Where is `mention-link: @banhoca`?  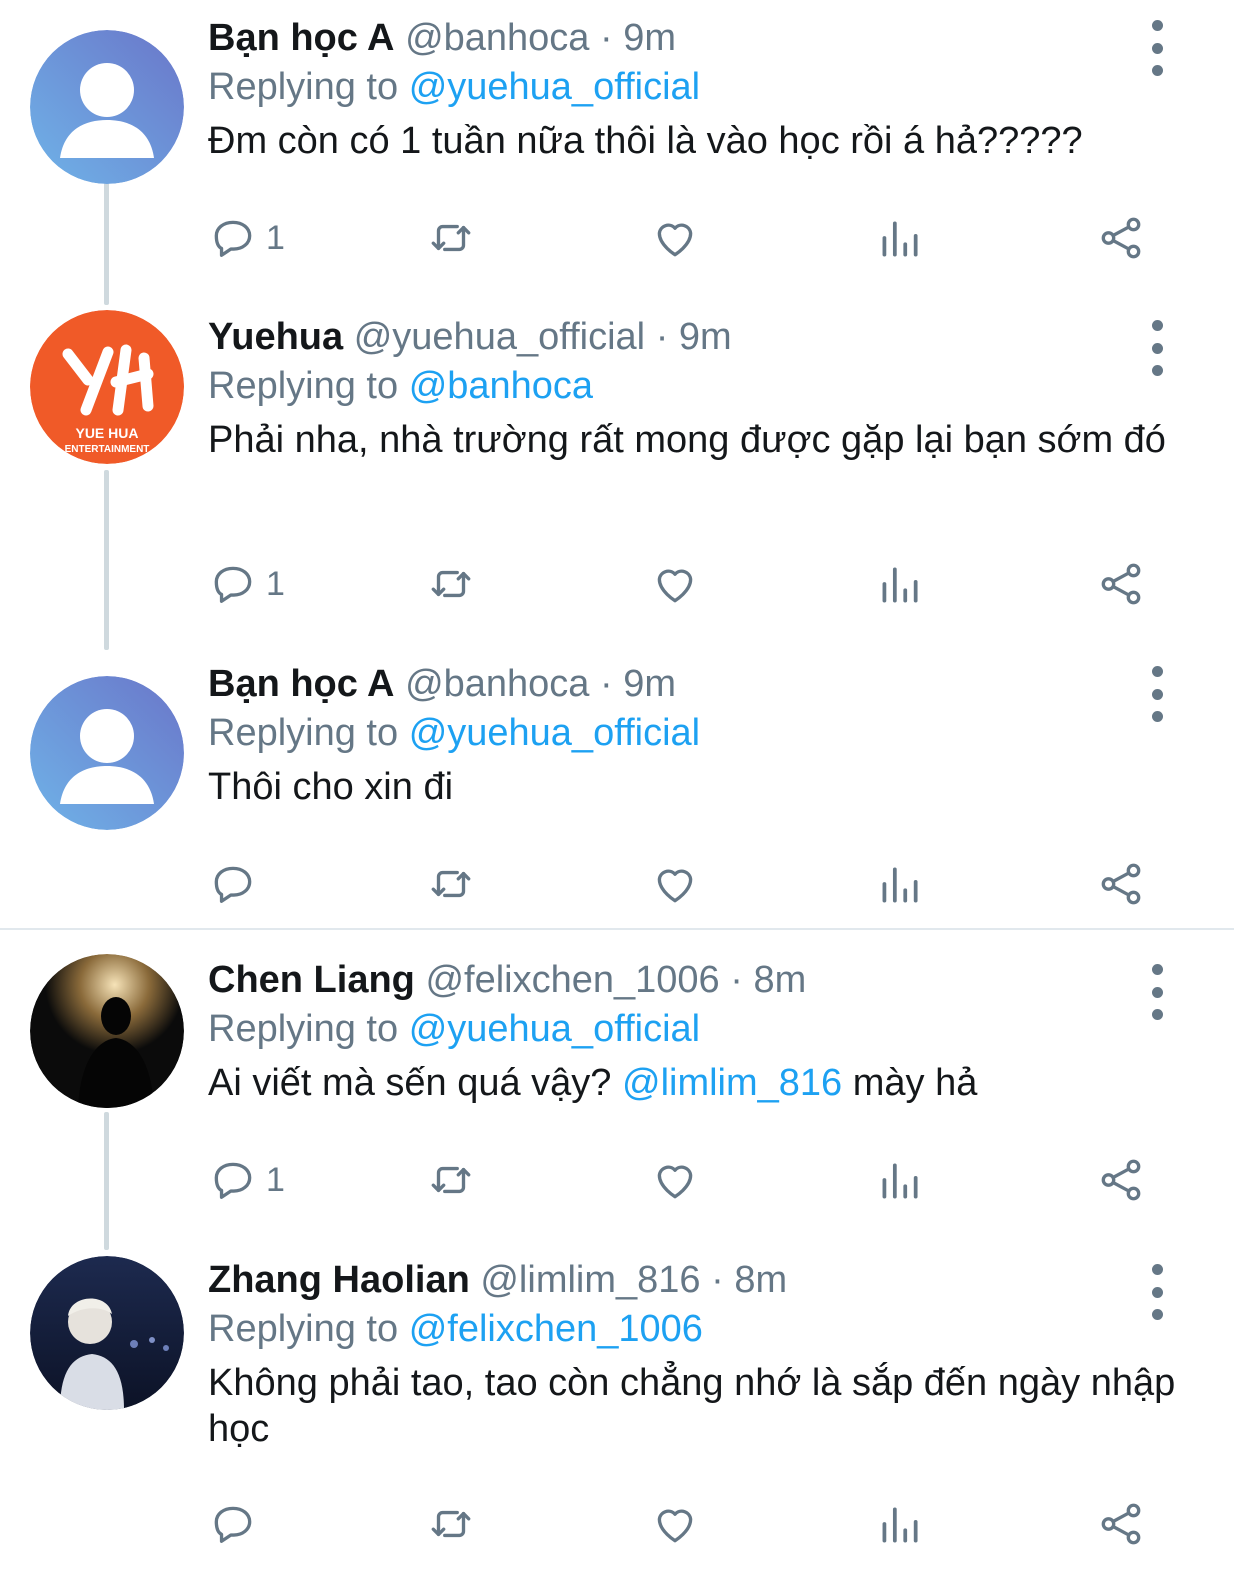
mention-link: @banhoca is located at coordinates (501, 386).